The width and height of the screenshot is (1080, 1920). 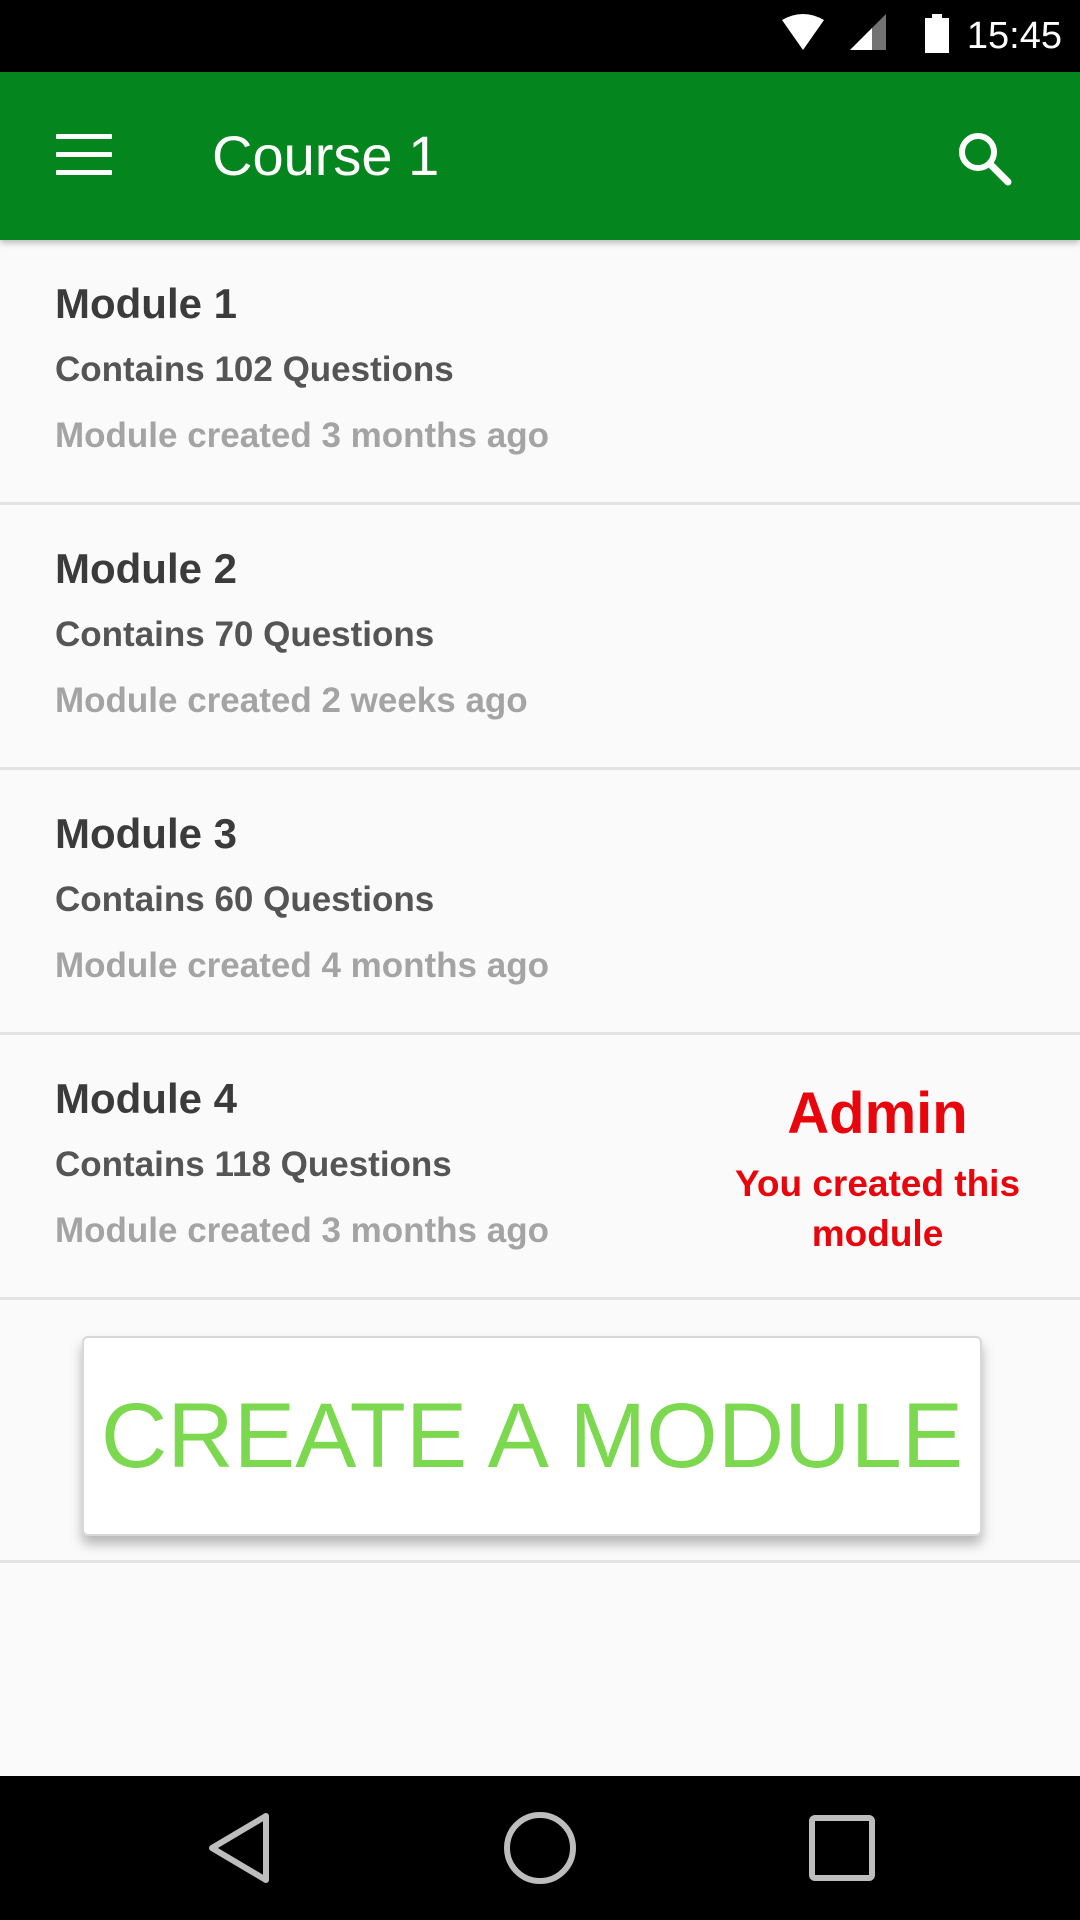 I want to click on admin-badge: Admin You created this module, so click(x=877, y=1169).